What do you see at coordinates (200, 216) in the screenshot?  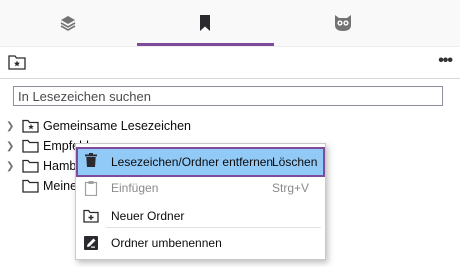 I see `menu-item-new-folder: Neuer Ordner` at bounding box center [200, 216].